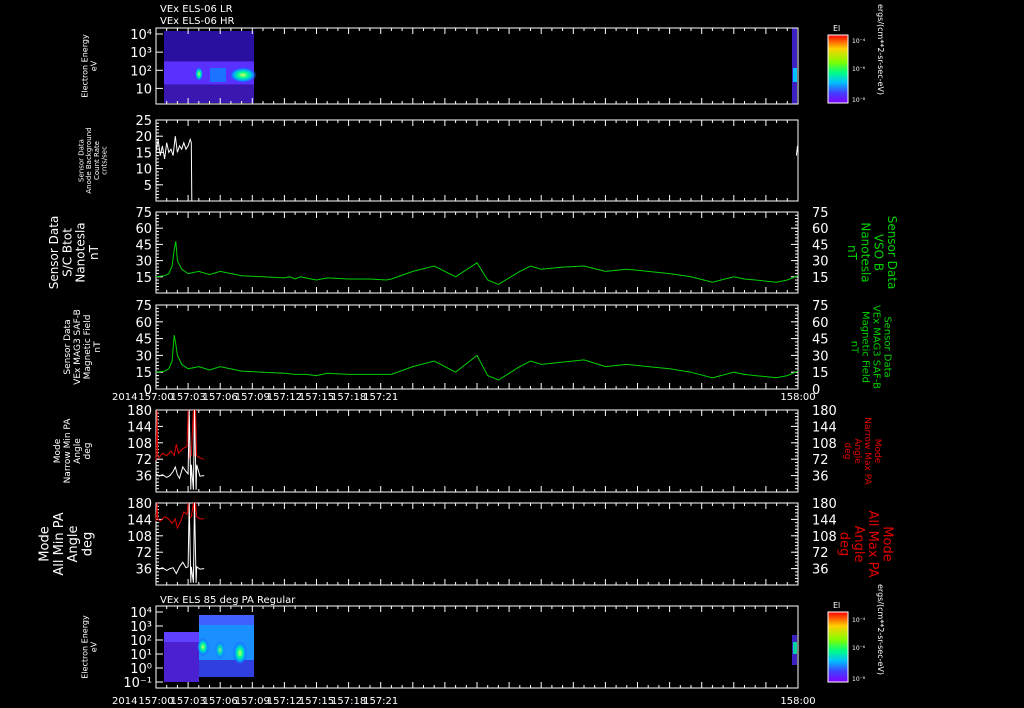 This screenshot has height=708, width=1024. I want to click on panel-5-ytick-label-right: 108, so click(824, 444).